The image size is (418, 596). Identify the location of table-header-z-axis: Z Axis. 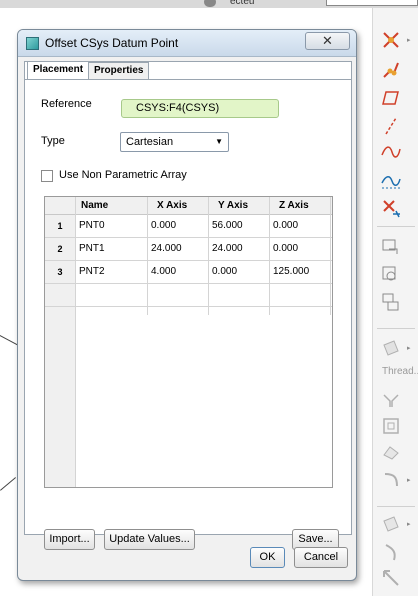
(294, 206).